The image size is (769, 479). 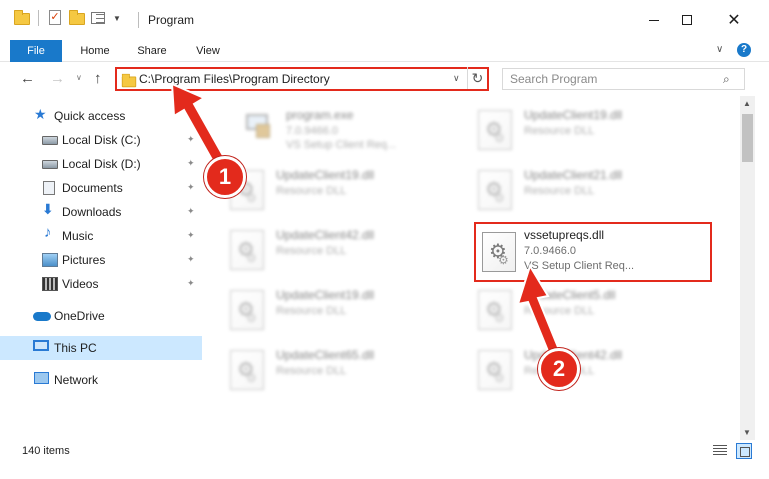 I want to click on sidebar-item-downloads: ⬇ Downloads ✦, so click(x=101, y=212).